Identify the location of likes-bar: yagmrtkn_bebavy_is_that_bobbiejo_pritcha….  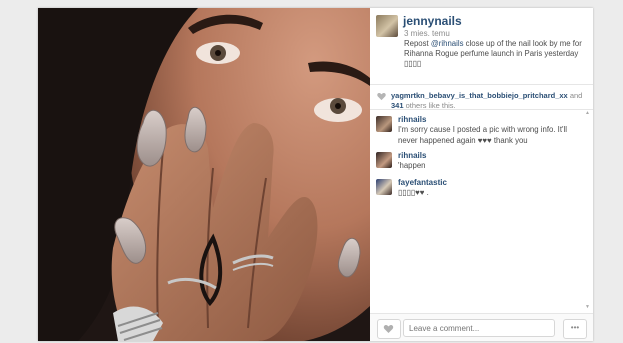
(481, 97).